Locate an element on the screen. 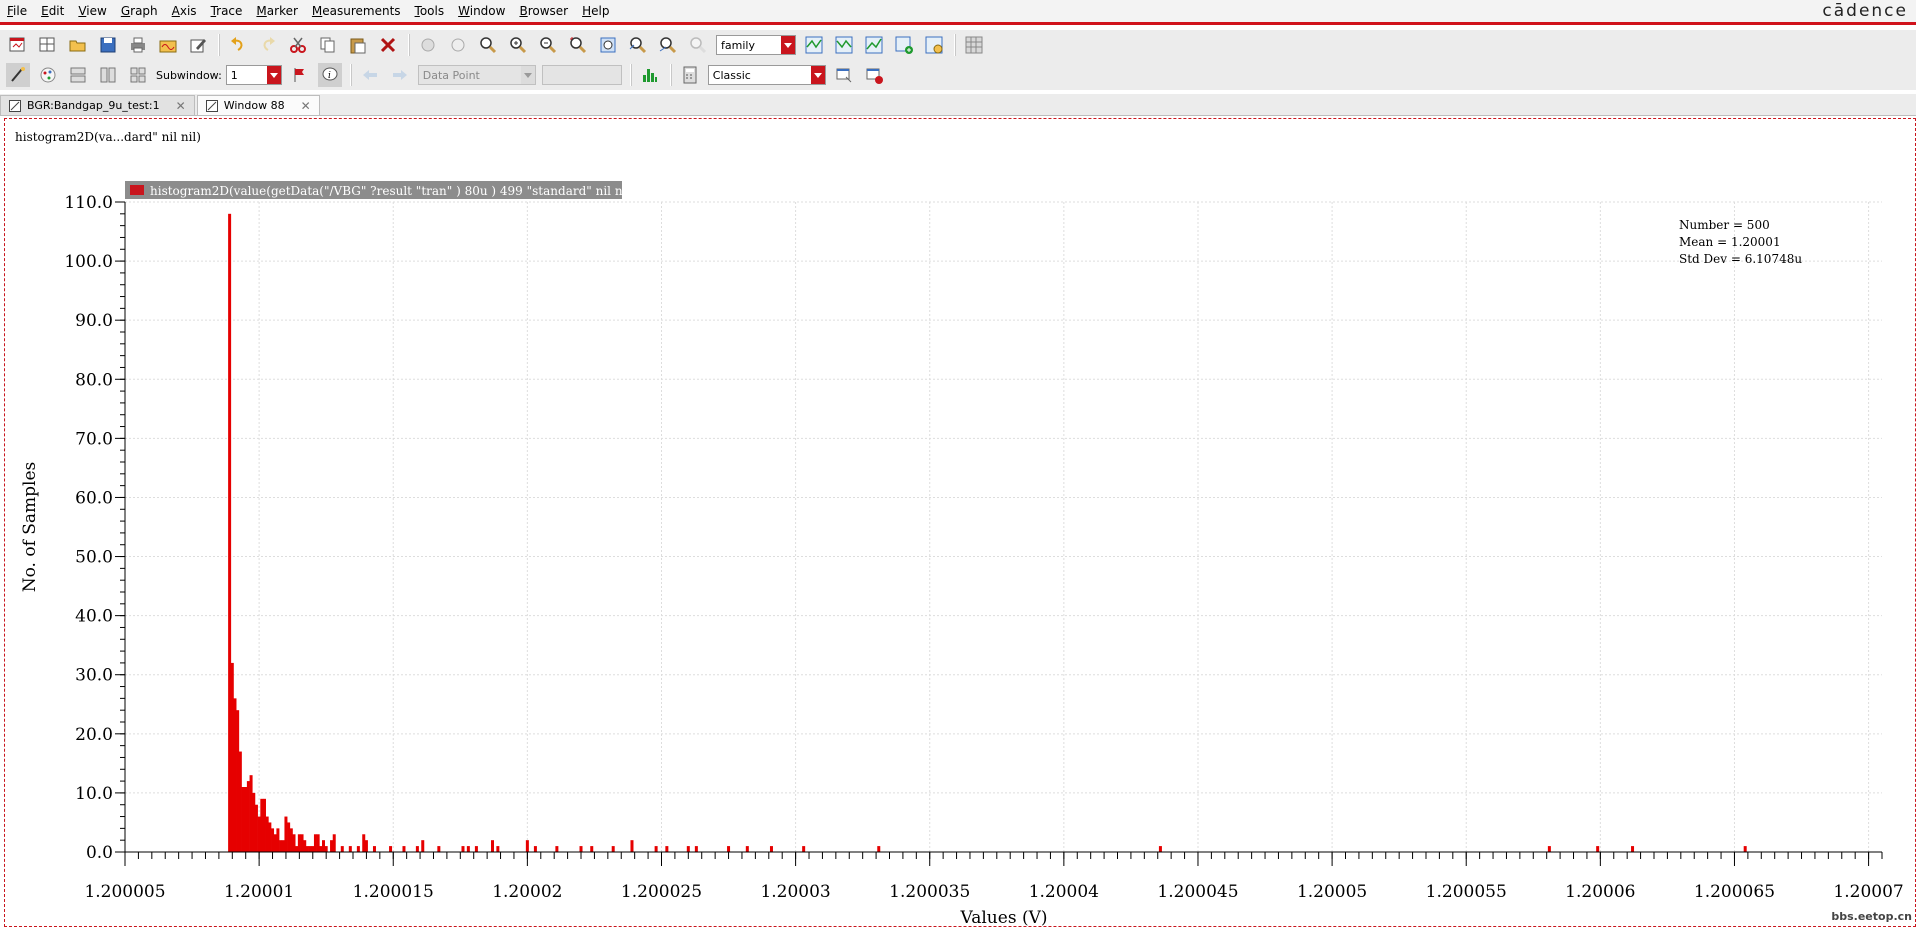 Image resolution: width=1916 pixels, height=927 pixels. y-tick-label: 90.0 is located at coordinates (94, 321).